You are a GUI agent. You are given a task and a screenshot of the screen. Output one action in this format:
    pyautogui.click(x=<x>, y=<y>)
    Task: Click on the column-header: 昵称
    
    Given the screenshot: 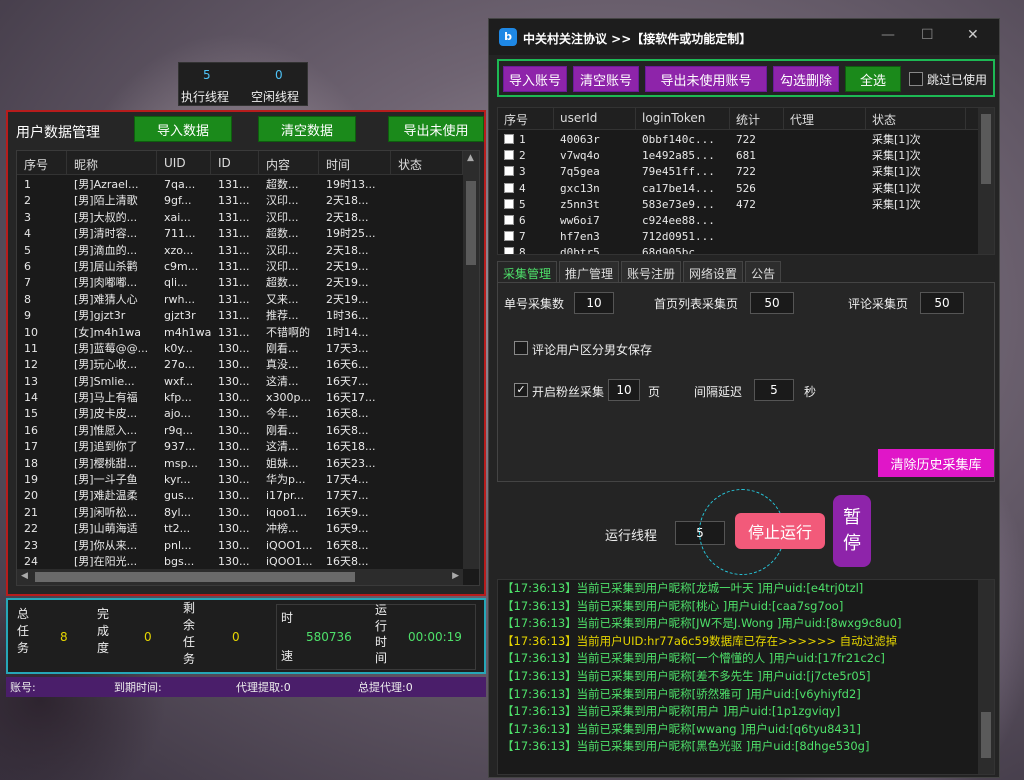 What is the action you would take?
    pyautogui.click(x=112, y=162)
    